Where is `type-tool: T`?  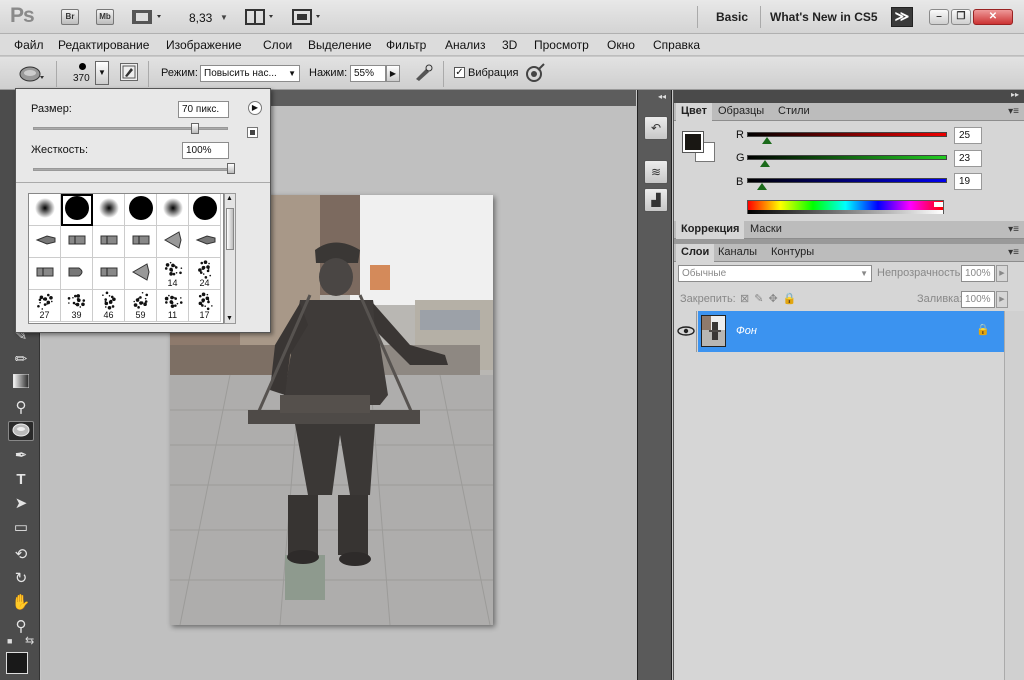 type-tool: T is located at coordinates (21, 480).